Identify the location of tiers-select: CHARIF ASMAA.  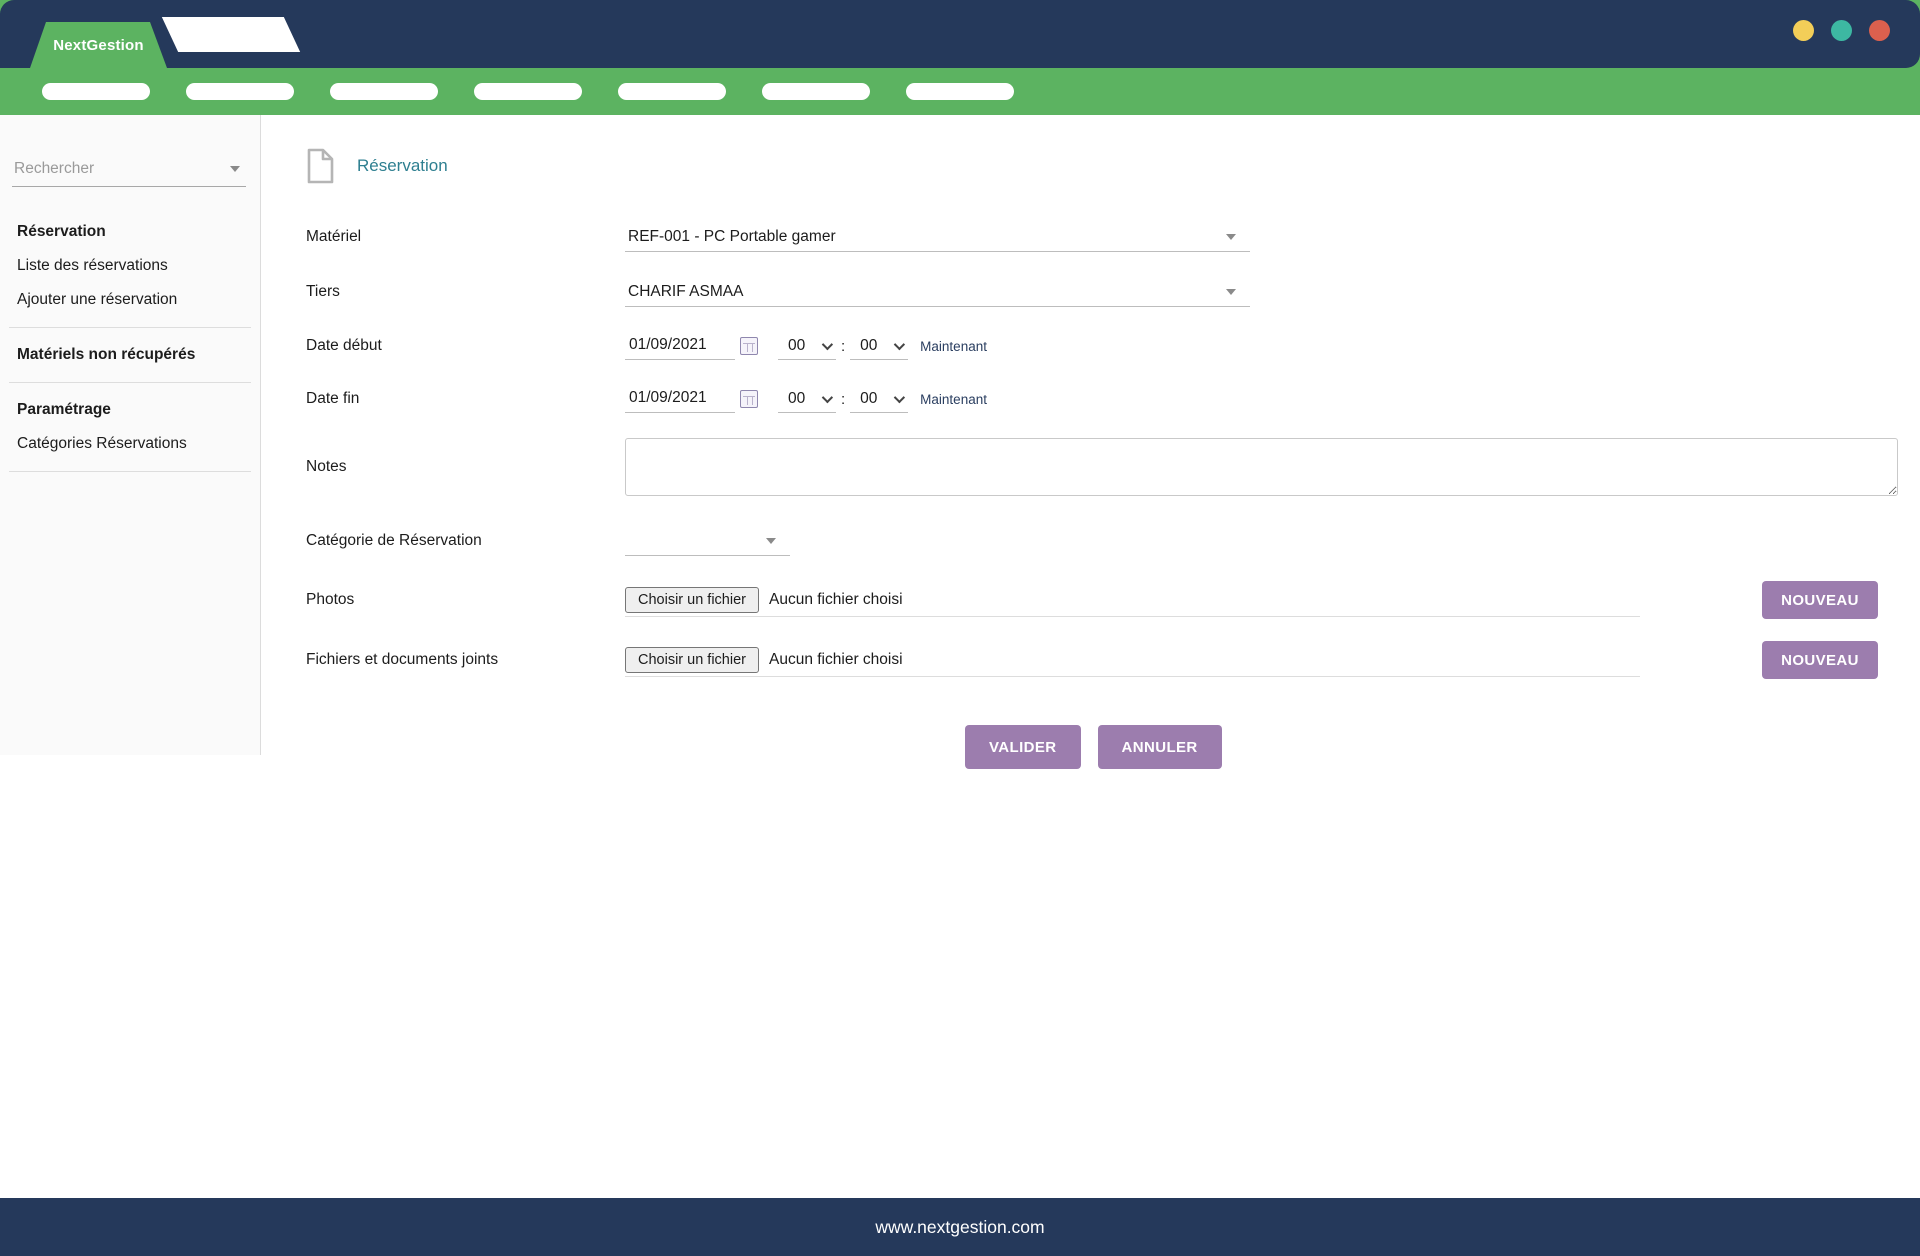
(937, 292).